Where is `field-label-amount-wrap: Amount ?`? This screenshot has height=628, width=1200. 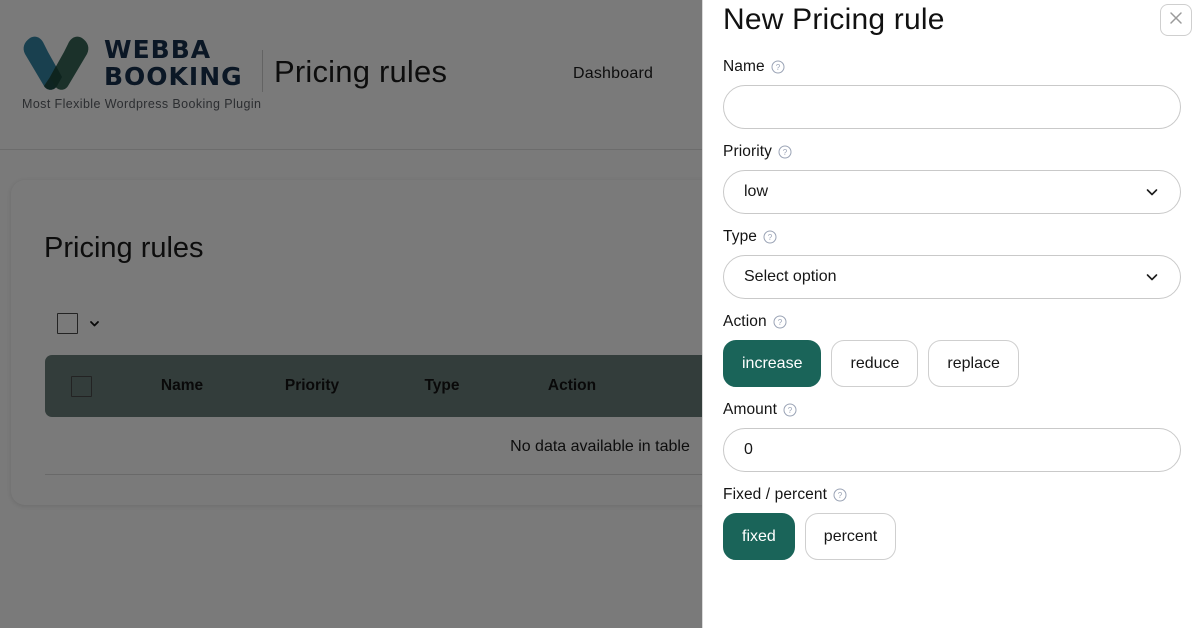 field-label-amount-wrap: Amount ? is located at coordinates (952, 410).